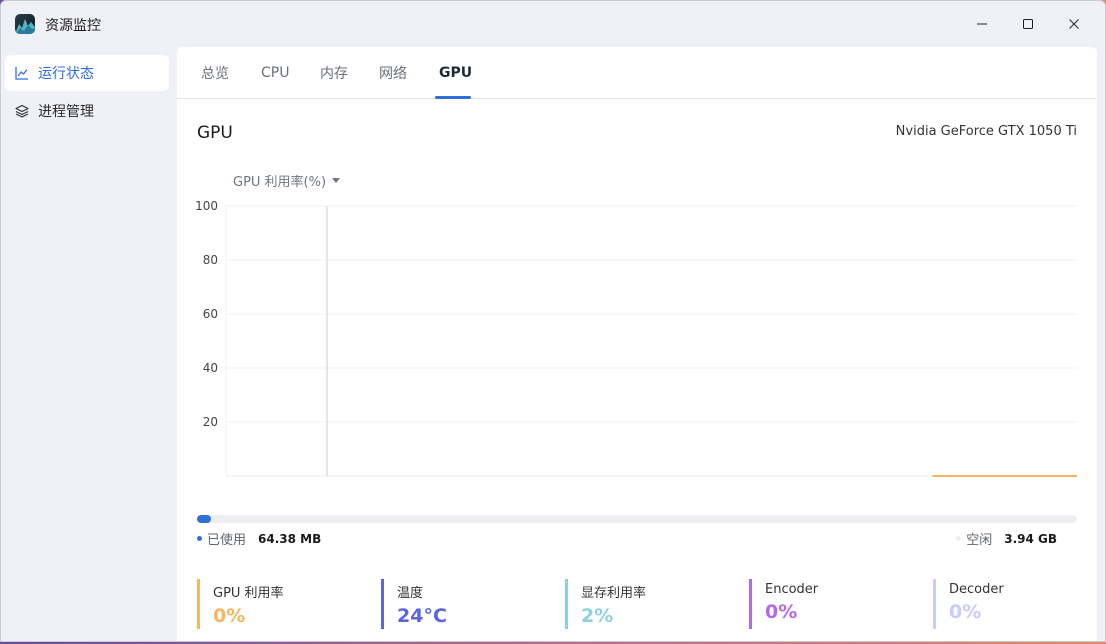  What do you see at coordinates (199, 538) in the screenshot?
I see `used-dot-icon` at bounding box center [199, 538].